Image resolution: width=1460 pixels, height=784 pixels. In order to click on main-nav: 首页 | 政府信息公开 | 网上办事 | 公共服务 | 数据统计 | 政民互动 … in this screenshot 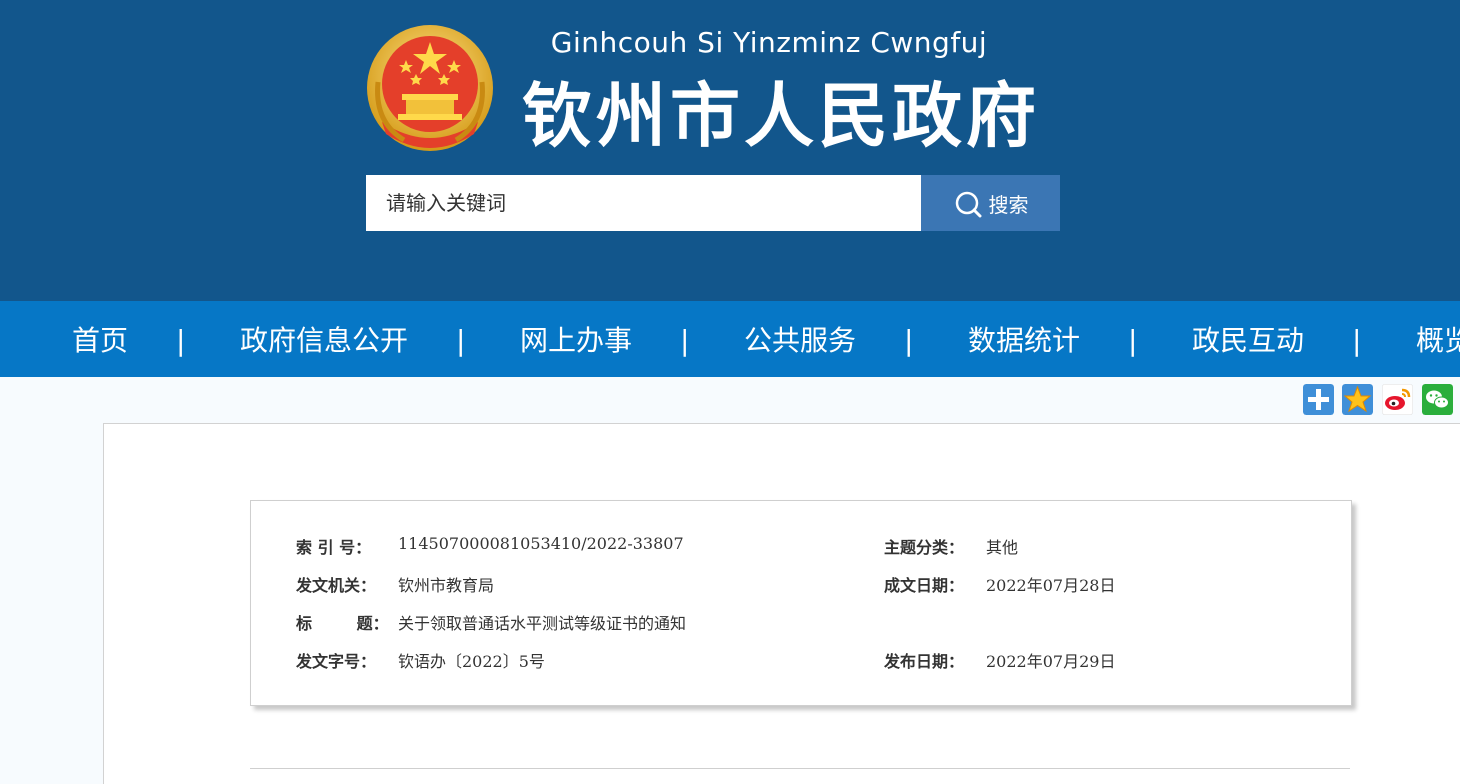, I will do `click(730, 339)`.